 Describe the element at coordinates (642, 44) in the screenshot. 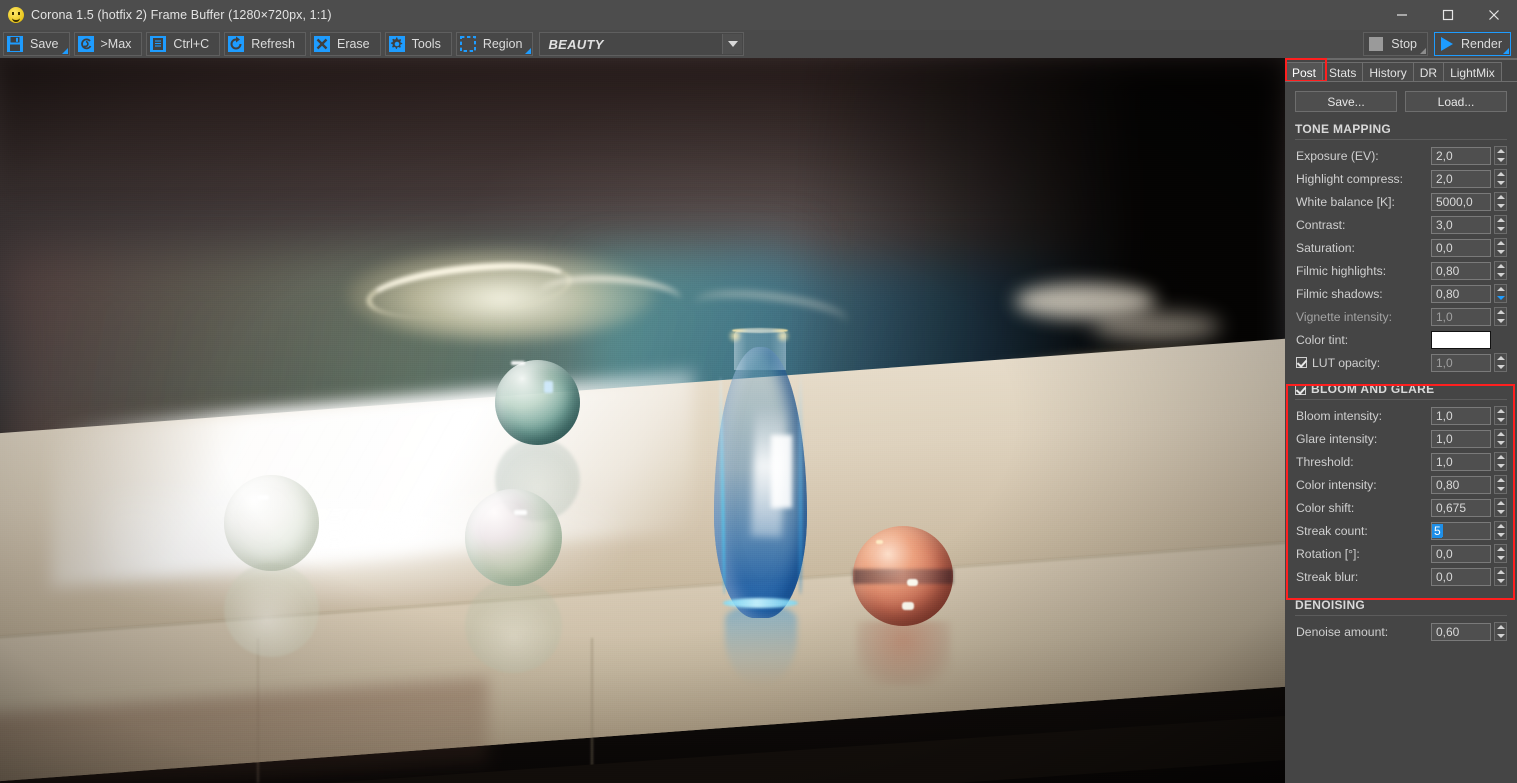

I see `render-pass-select: BEAUTY` at that location.